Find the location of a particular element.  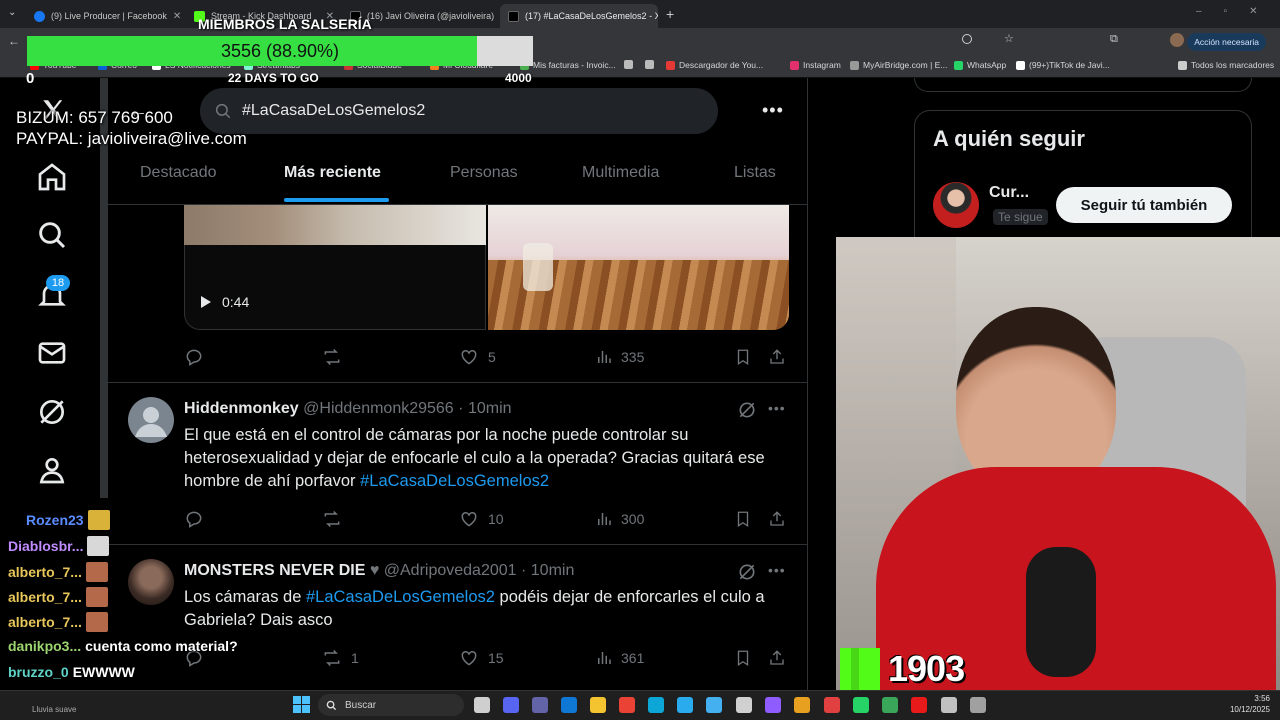

like-button: 15 is located at coordinates (481, 658).